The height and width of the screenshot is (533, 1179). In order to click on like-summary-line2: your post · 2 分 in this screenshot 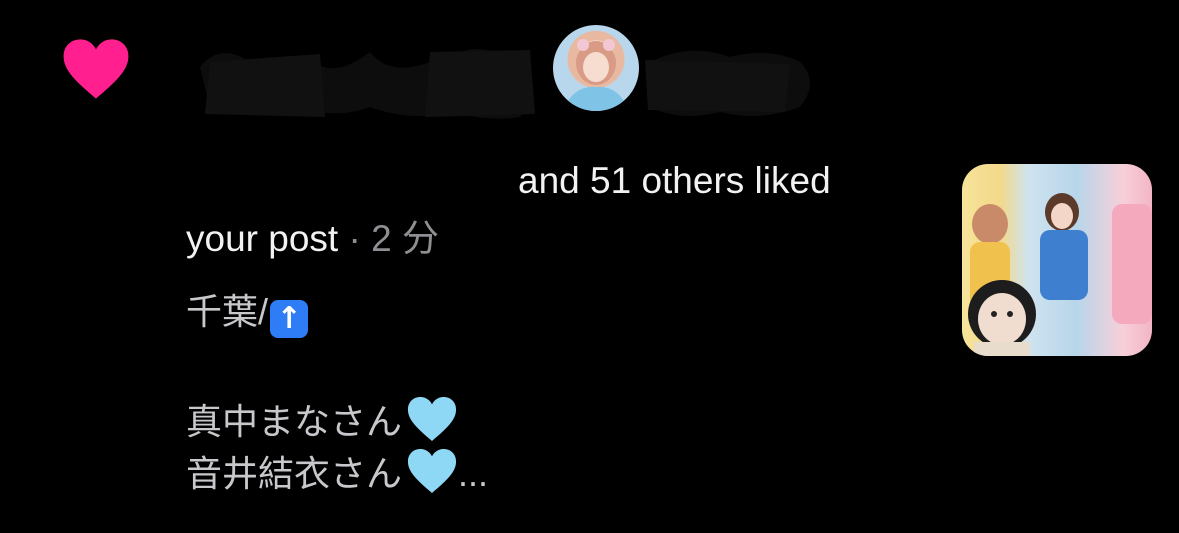, I will do `click(312, 239)`.